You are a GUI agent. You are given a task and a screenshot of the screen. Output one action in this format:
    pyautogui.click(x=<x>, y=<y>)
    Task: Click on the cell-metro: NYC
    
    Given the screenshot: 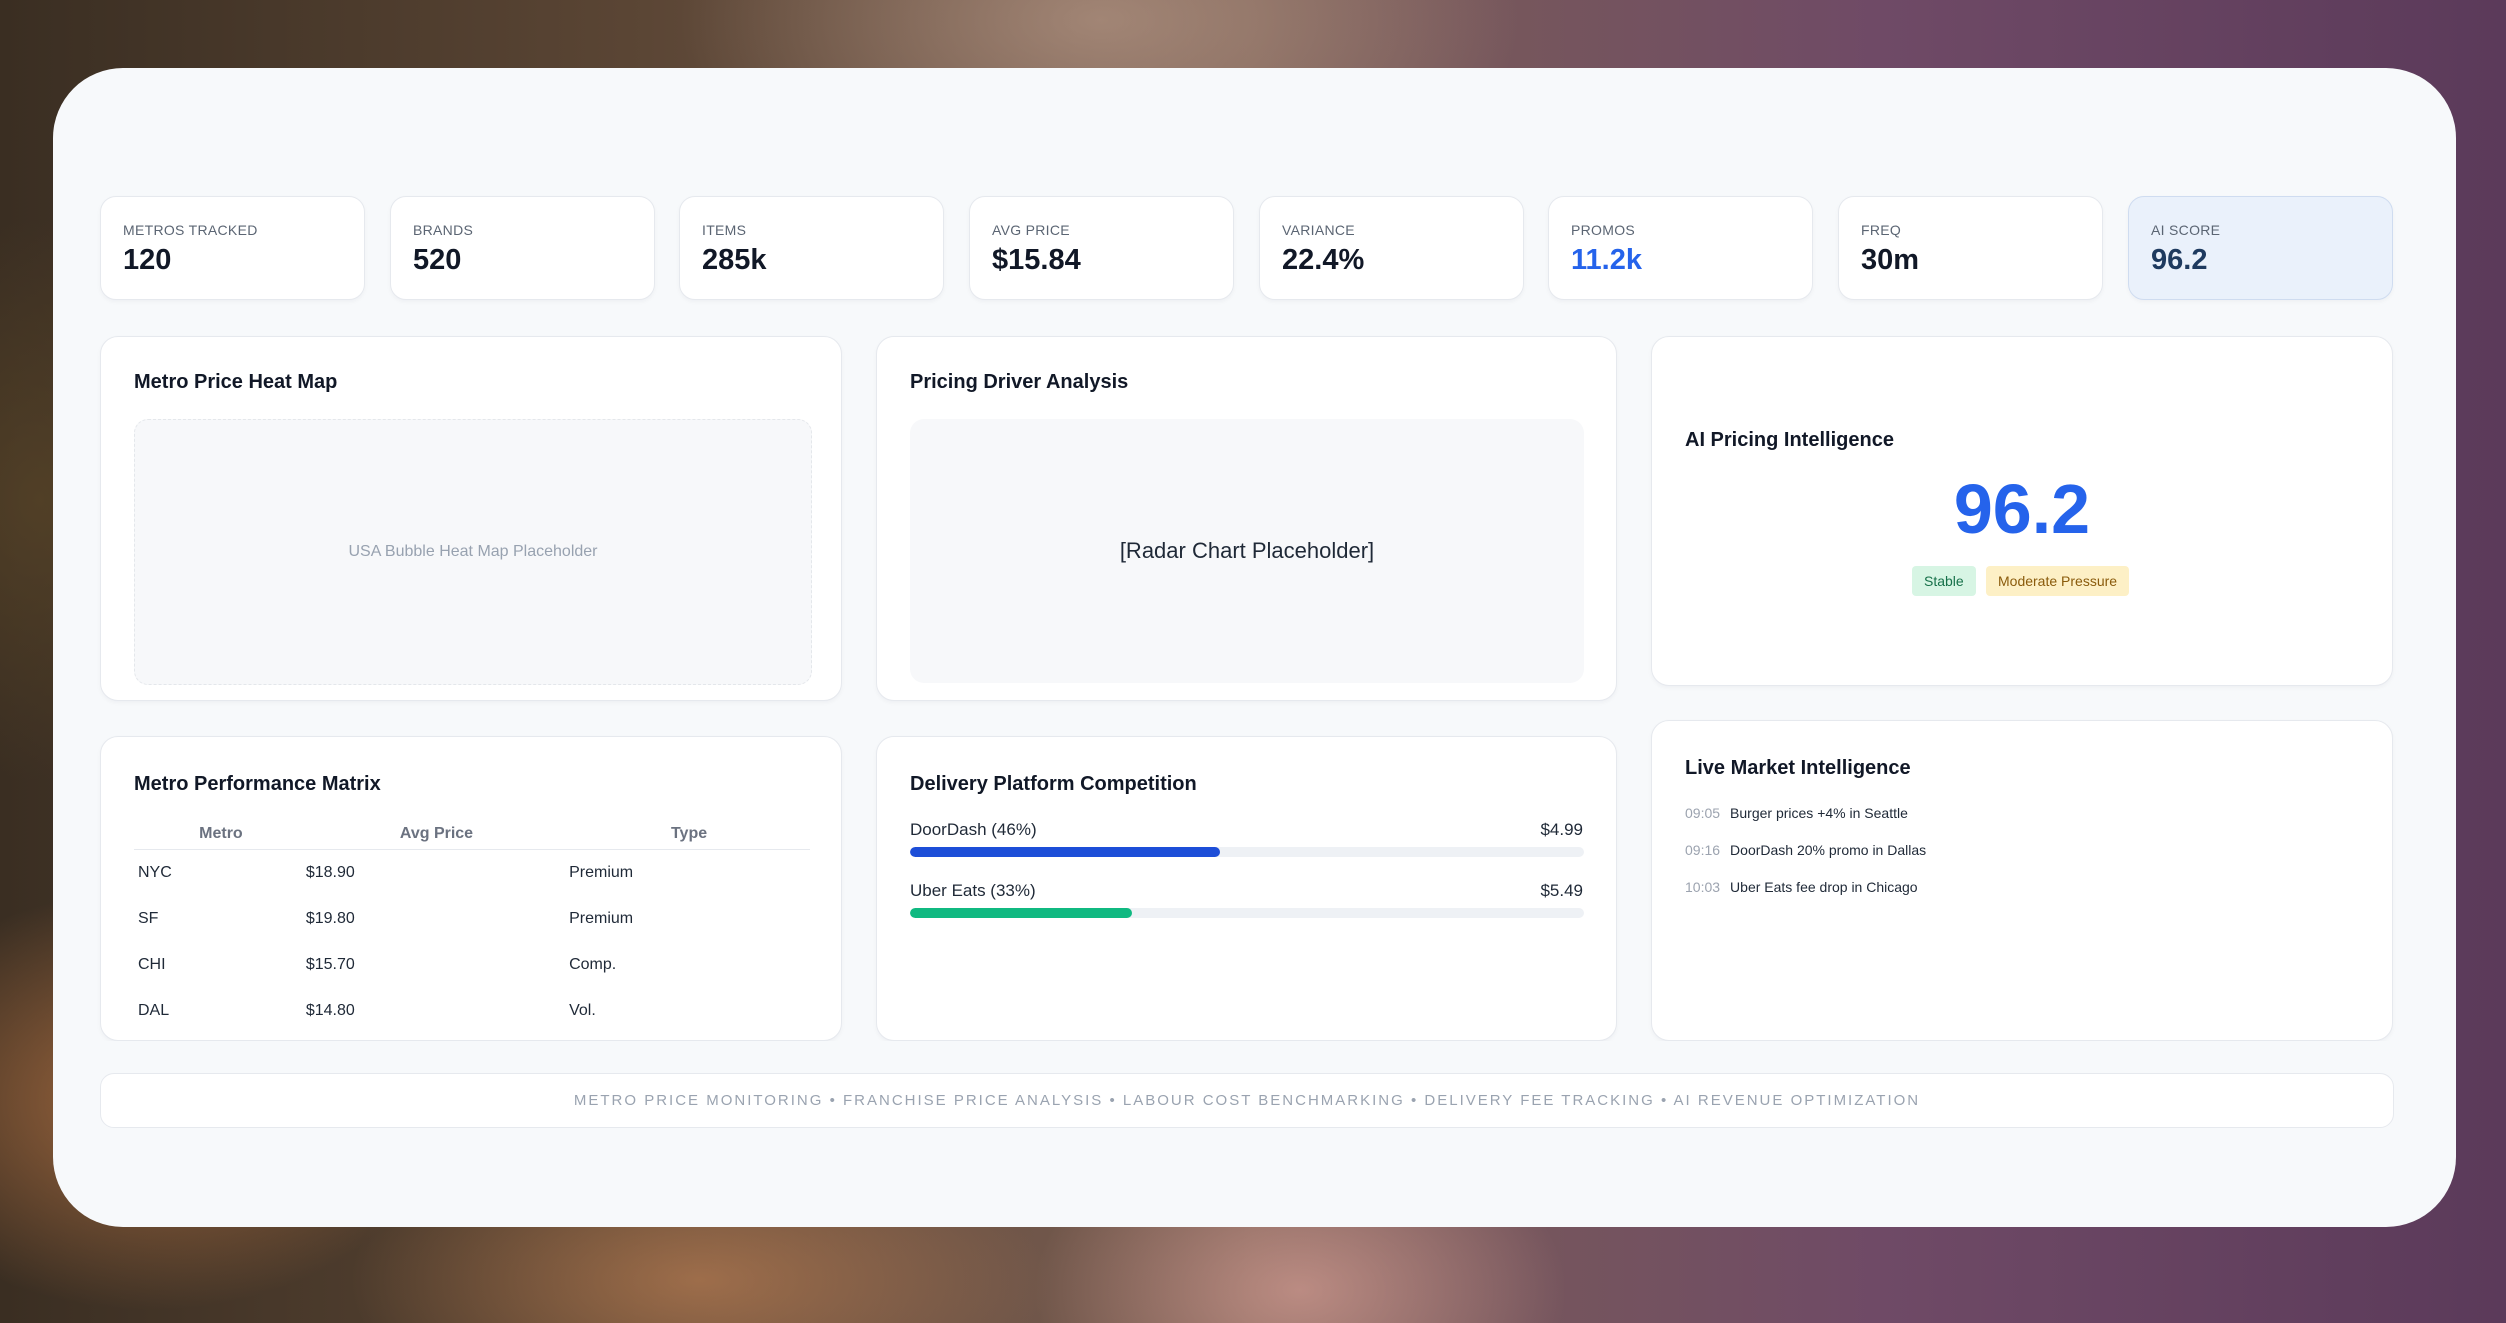 What is the action you would take?
    pyautogui.click(x=155, y=872)
    